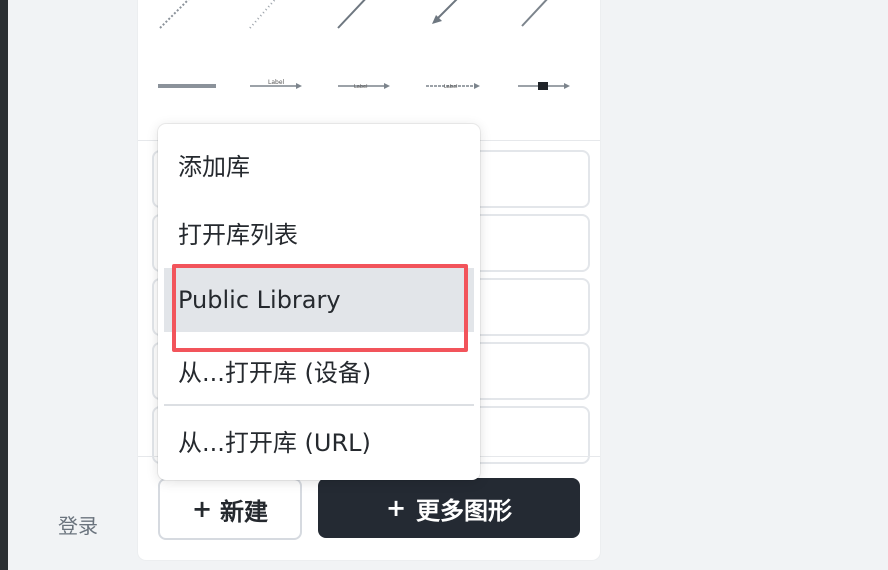  What do you see at coordinates (187, 20) in the screenshot?
I see `dotted-line-shape` at bounding box center [187, 20].